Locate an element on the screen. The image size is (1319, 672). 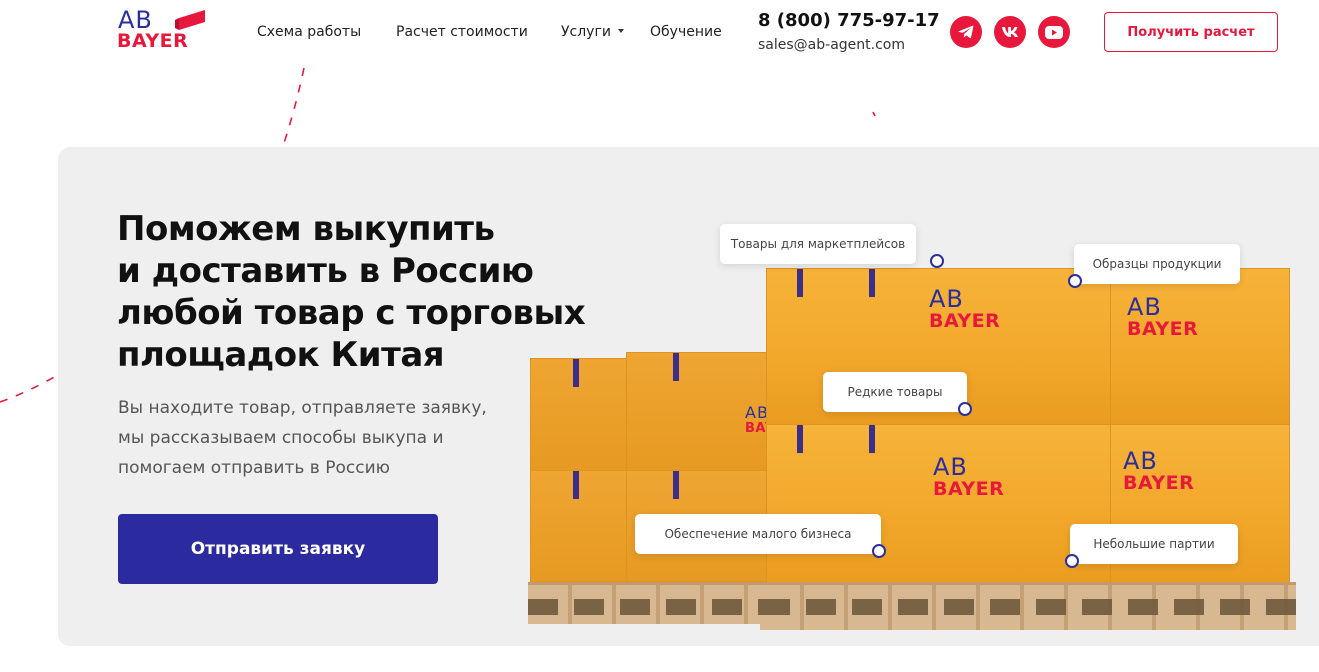
vk-button is located at coordinates (1010, 32).